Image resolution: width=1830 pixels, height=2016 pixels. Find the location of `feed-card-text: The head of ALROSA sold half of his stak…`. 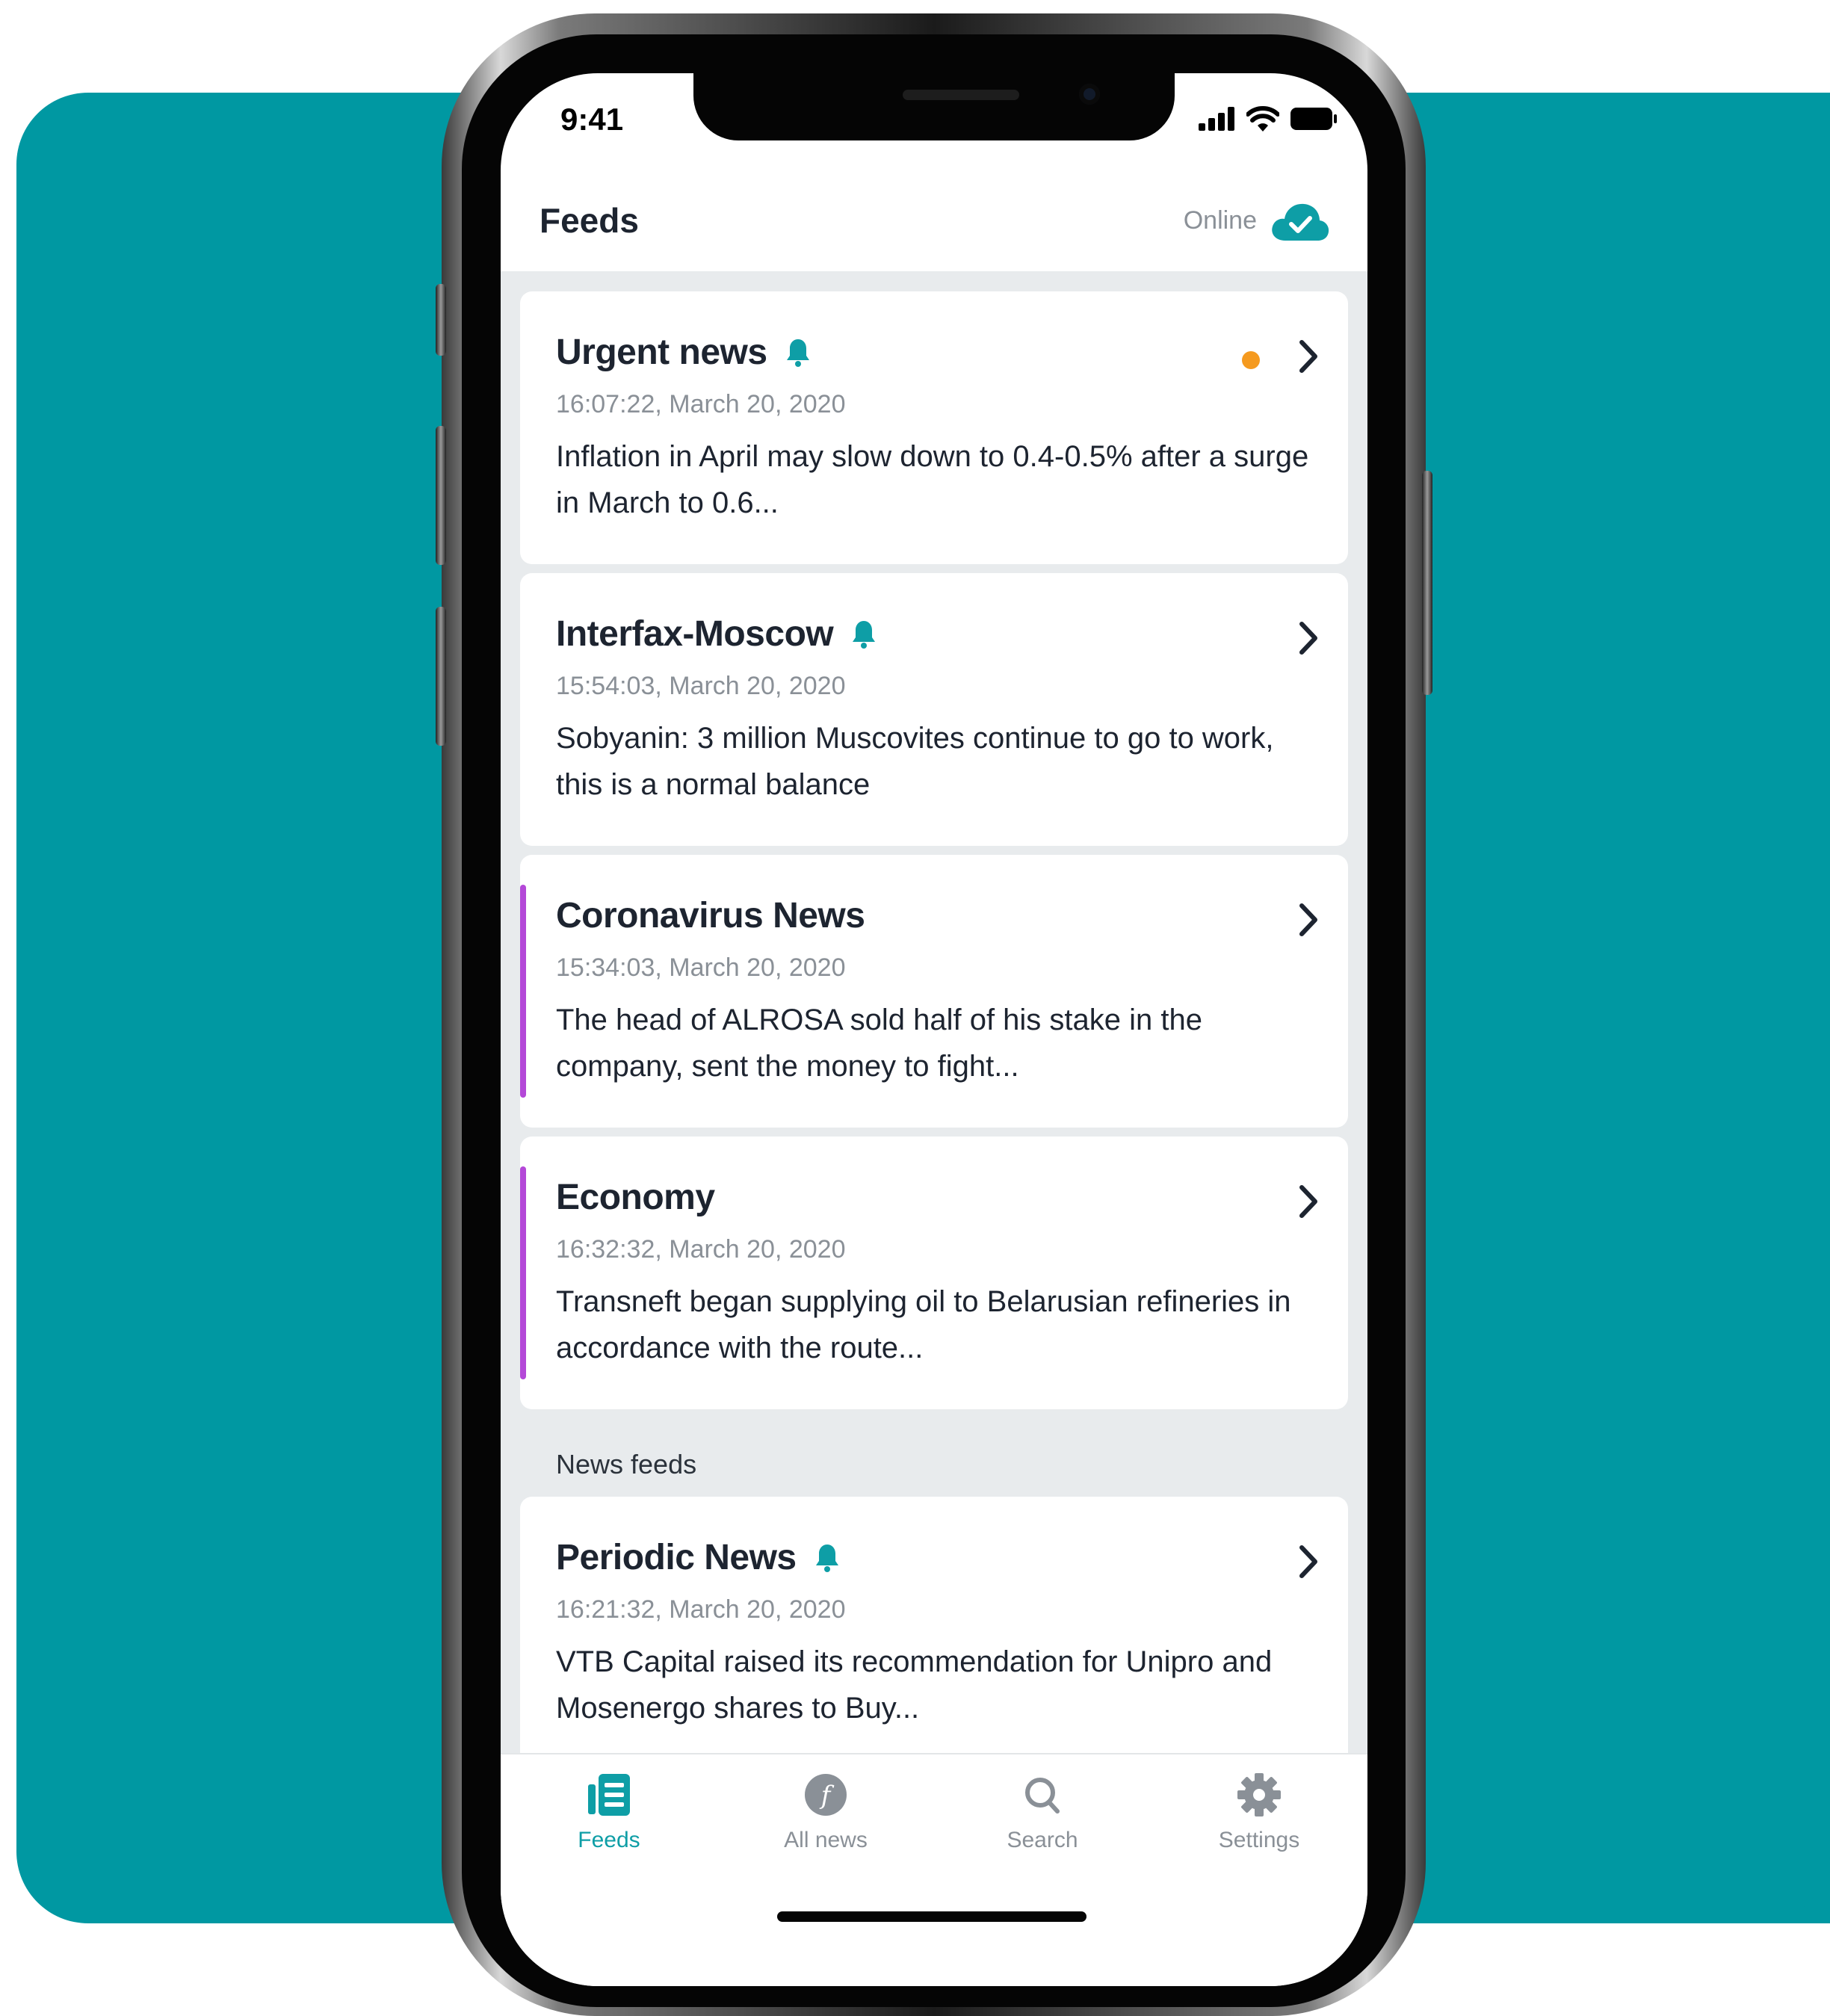

feed-card-text: The head of ALROSA sold half of his stak… is located at coordinates (879, 1043).